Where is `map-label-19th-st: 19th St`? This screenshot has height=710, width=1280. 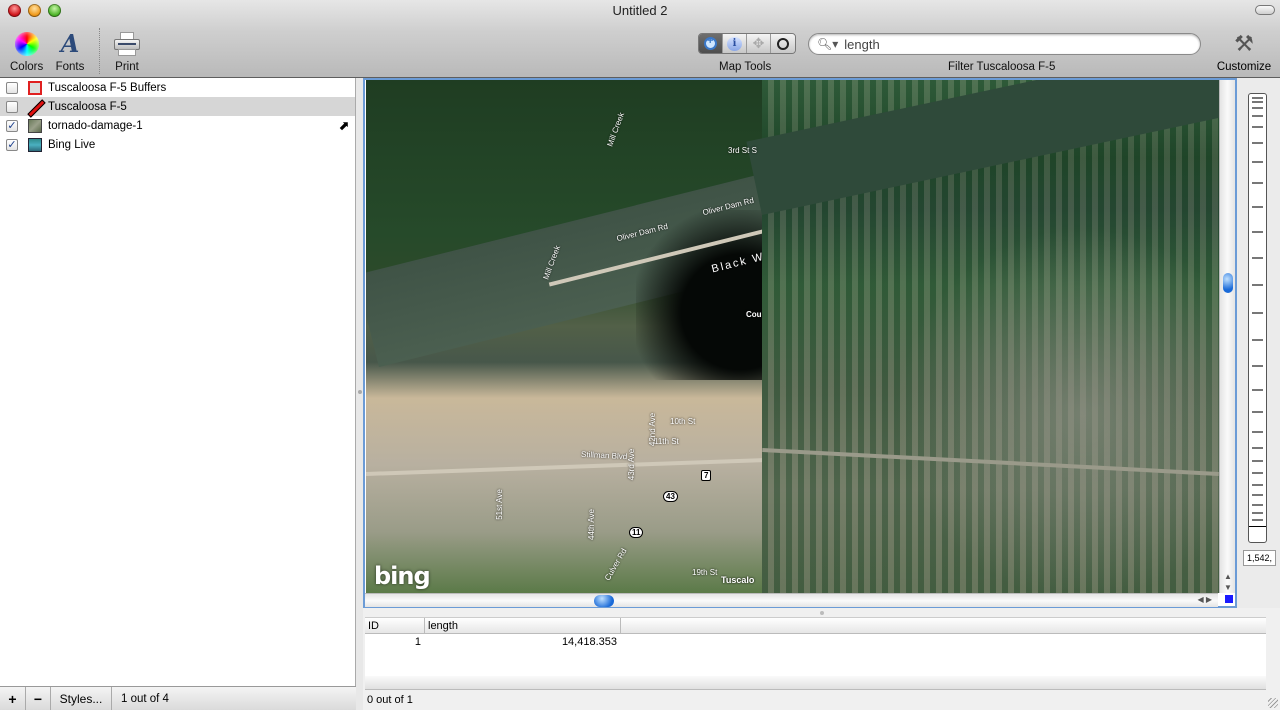
map-label-19th-st: 19th St is located at coordinates (705, 572).